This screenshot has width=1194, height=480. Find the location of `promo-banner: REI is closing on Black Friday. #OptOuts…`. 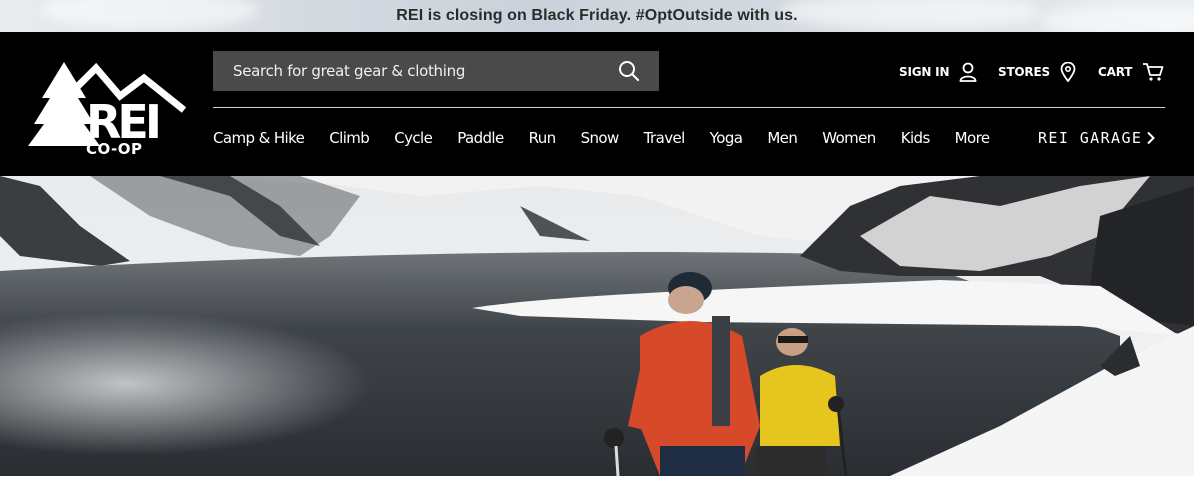

promo-banner: REI is closing on Black Friday. #OptOuts… is located at coordinates (597, 16).